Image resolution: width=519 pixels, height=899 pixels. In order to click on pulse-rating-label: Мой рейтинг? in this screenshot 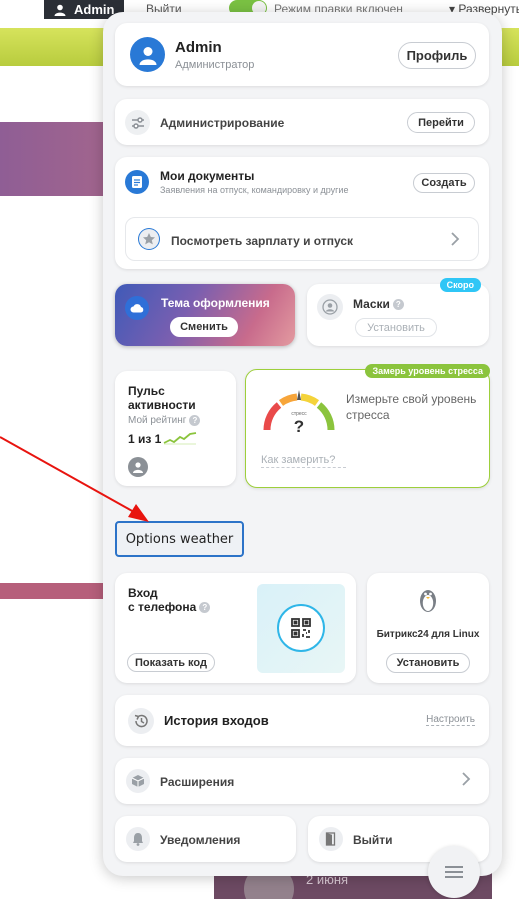, I will do `click(164, 421)`.